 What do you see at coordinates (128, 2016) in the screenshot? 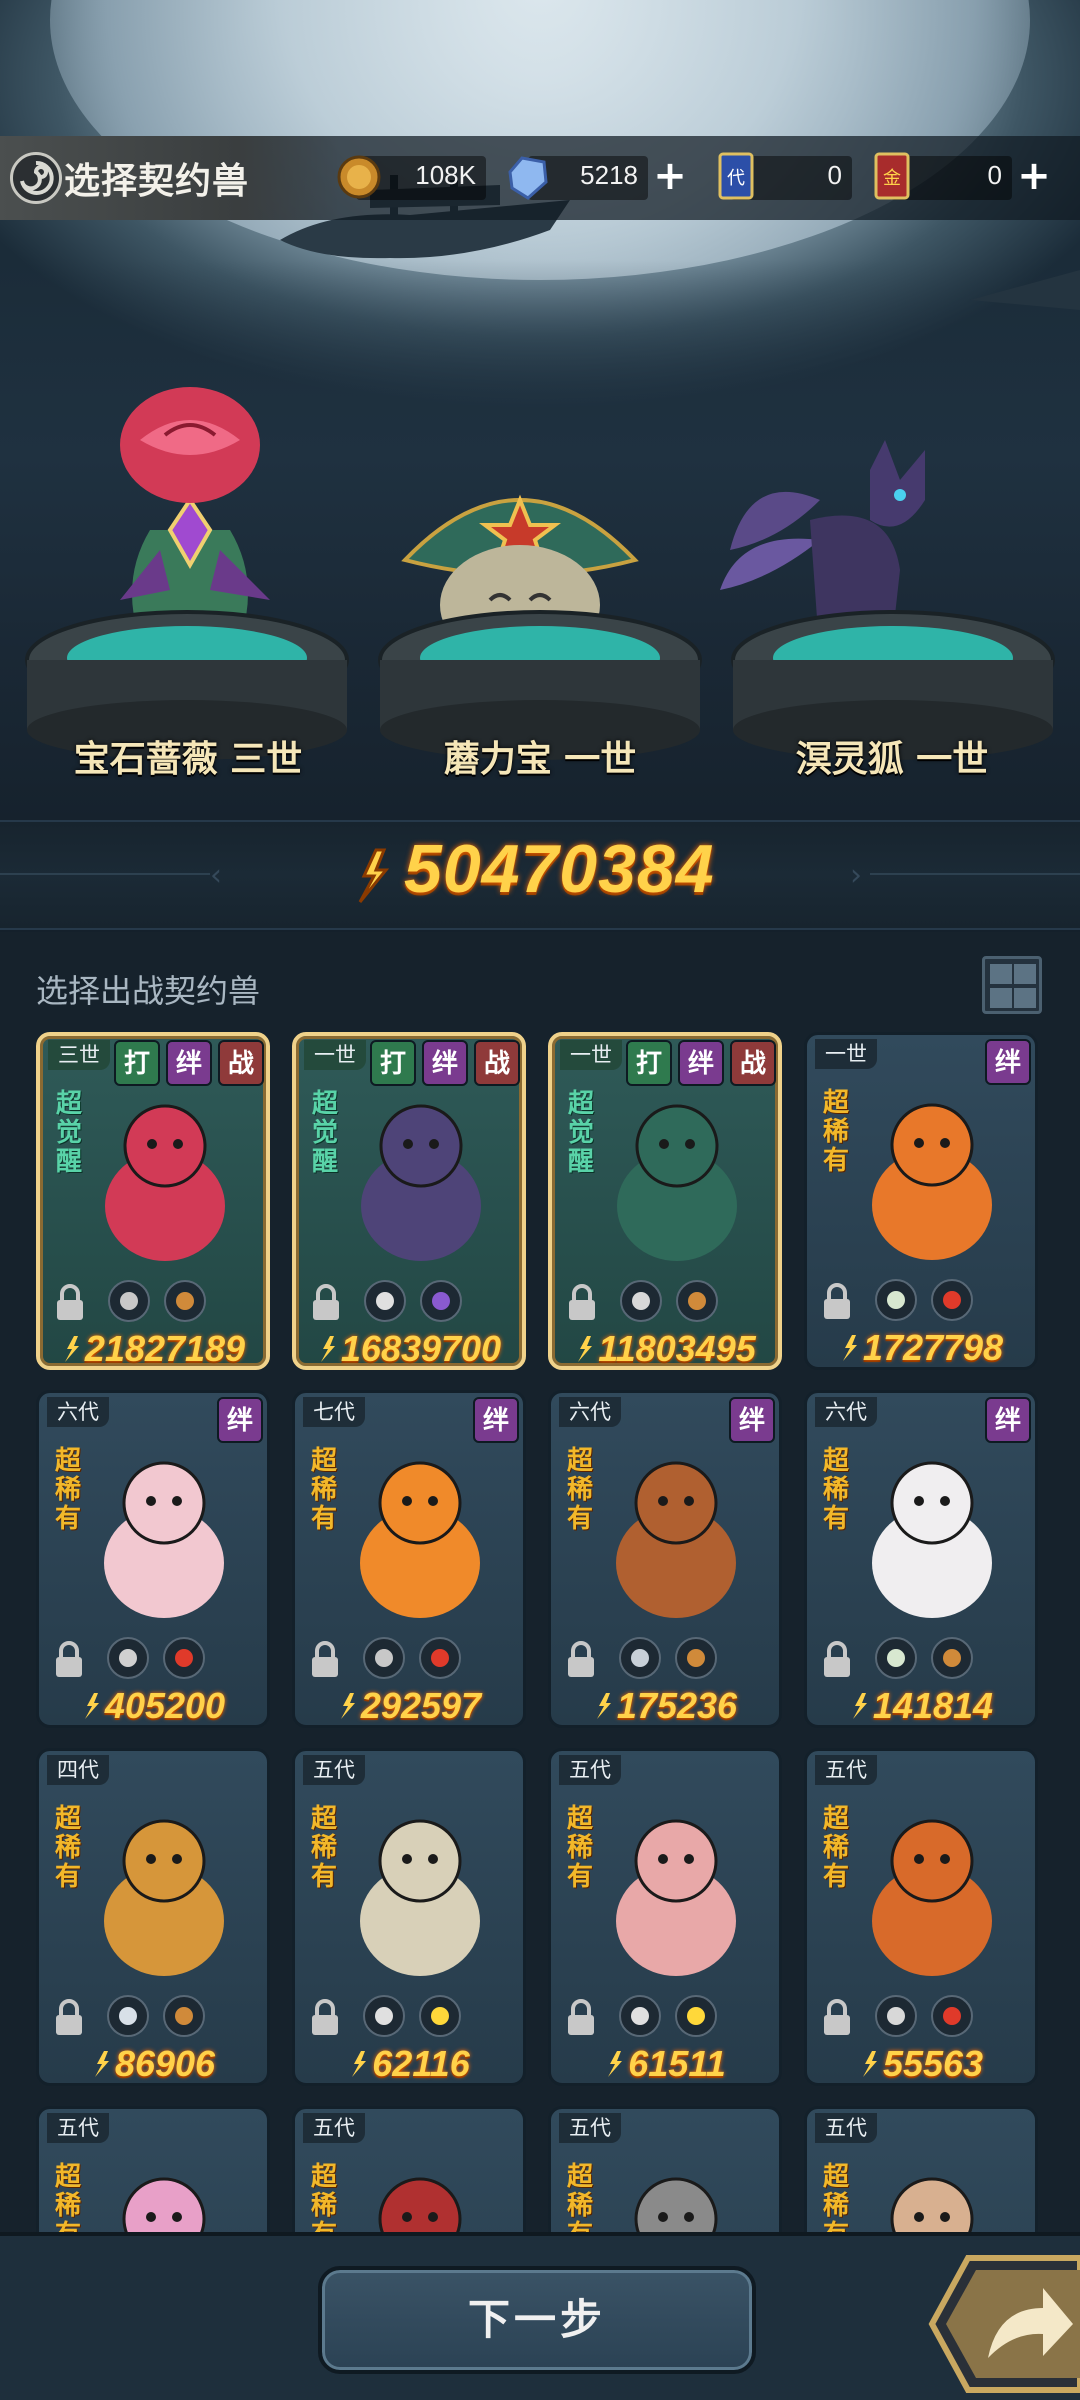
I see `water-icon` at bounding box center [128, 2016].